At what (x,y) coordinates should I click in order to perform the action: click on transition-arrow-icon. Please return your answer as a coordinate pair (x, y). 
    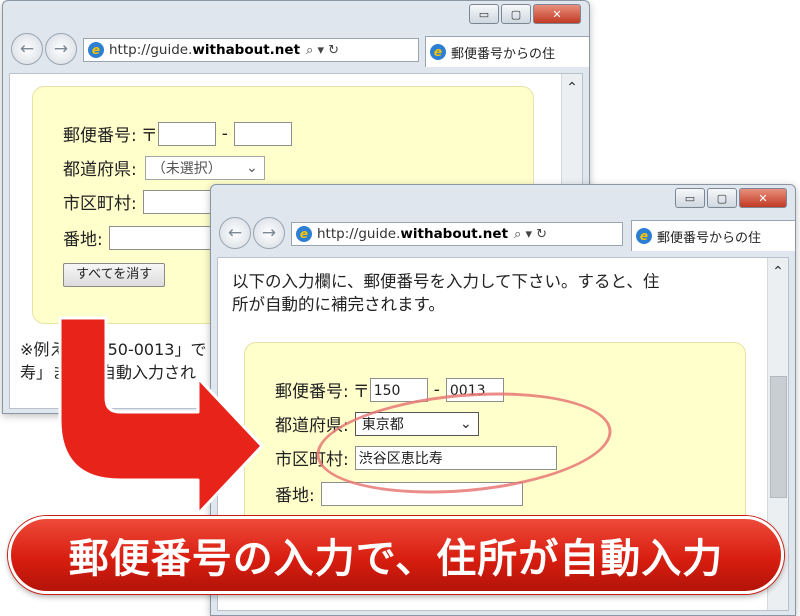
    Looking at the image, I should click on (161, 416).